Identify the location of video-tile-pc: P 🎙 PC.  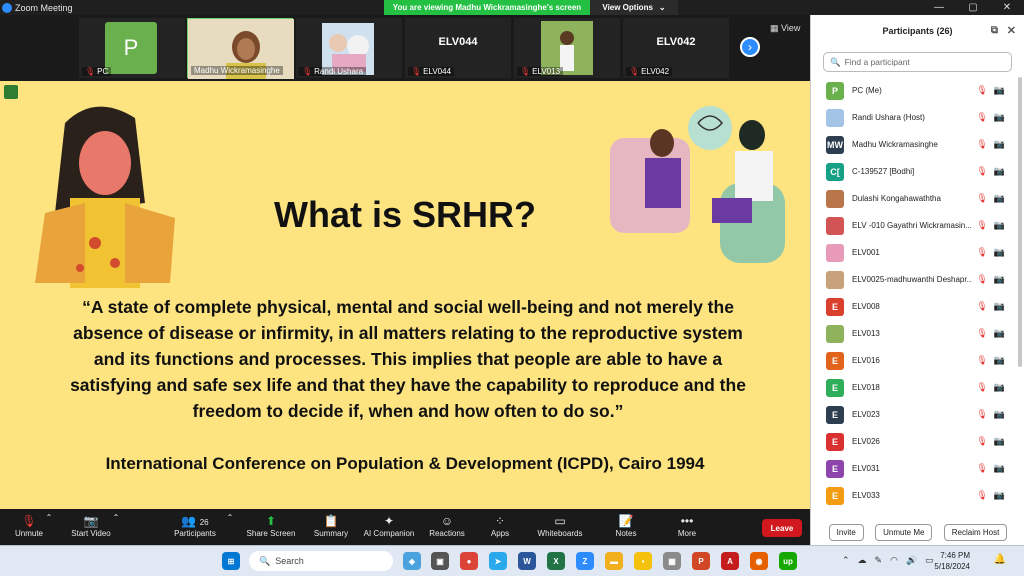
(132, 48).